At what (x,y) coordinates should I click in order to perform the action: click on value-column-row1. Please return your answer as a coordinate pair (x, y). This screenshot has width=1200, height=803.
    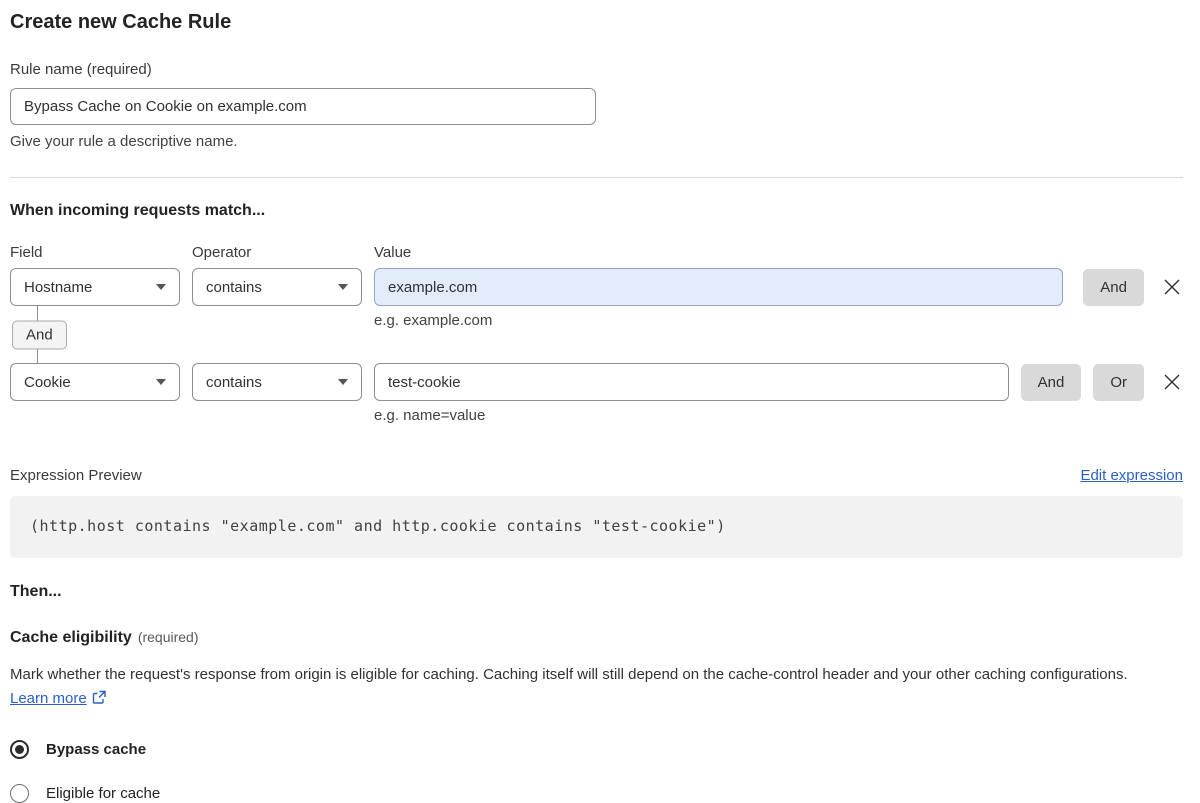
    Looking at the image, I should click on (719, 287).